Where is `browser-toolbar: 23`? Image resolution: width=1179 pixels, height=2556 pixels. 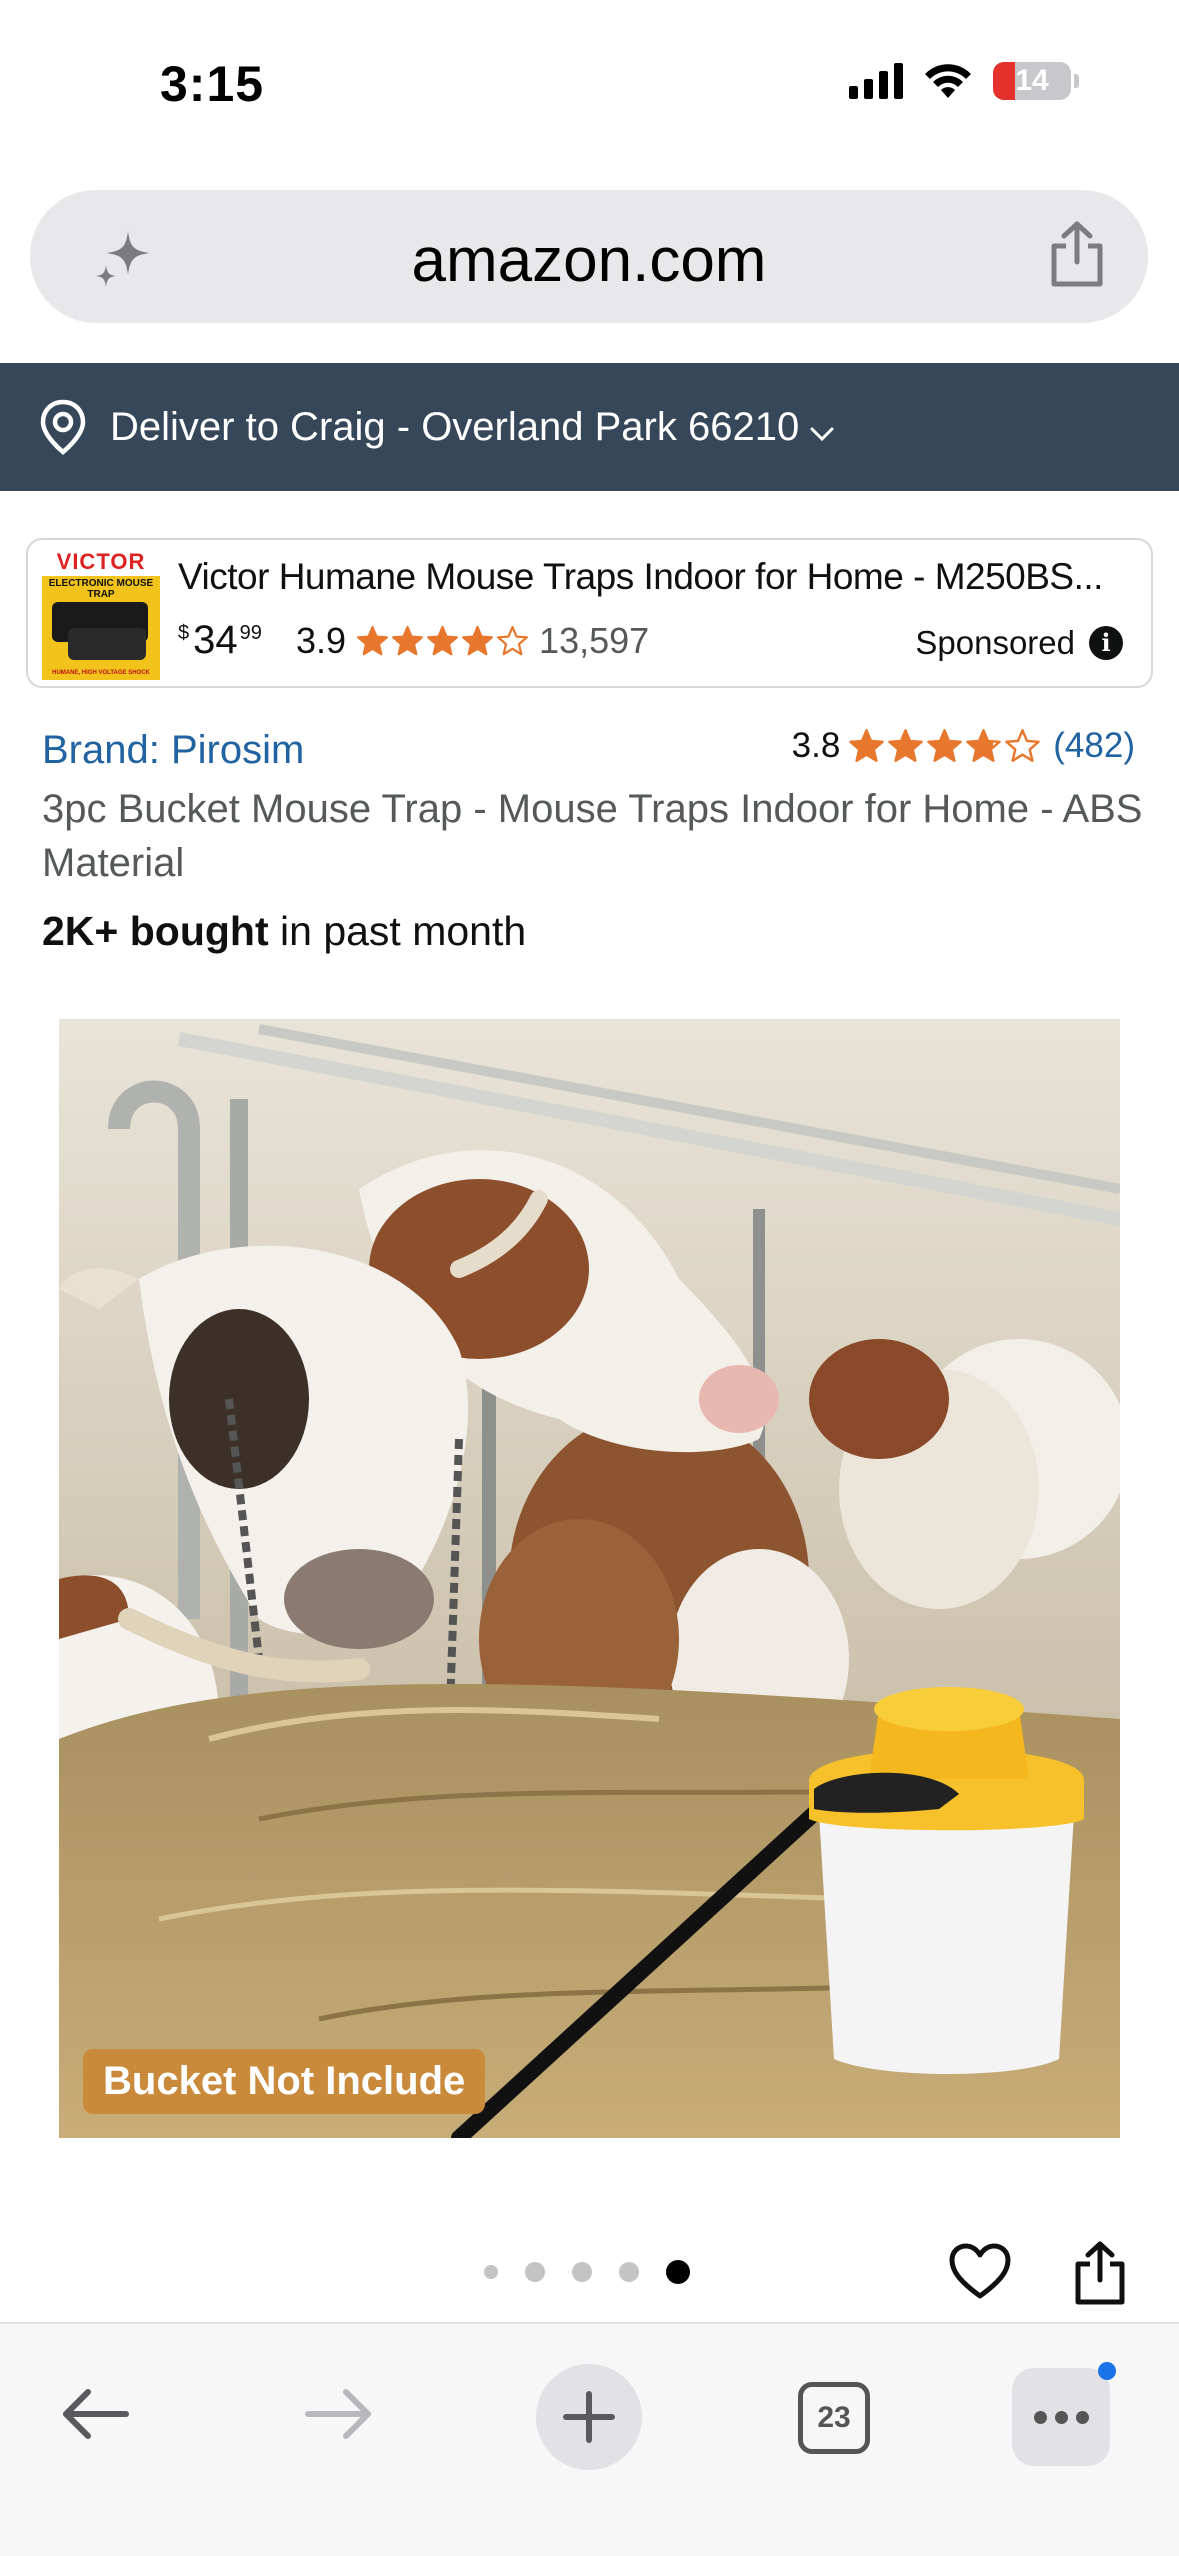
browser-toolbar: 23 is located at coordinates (589, 2439).